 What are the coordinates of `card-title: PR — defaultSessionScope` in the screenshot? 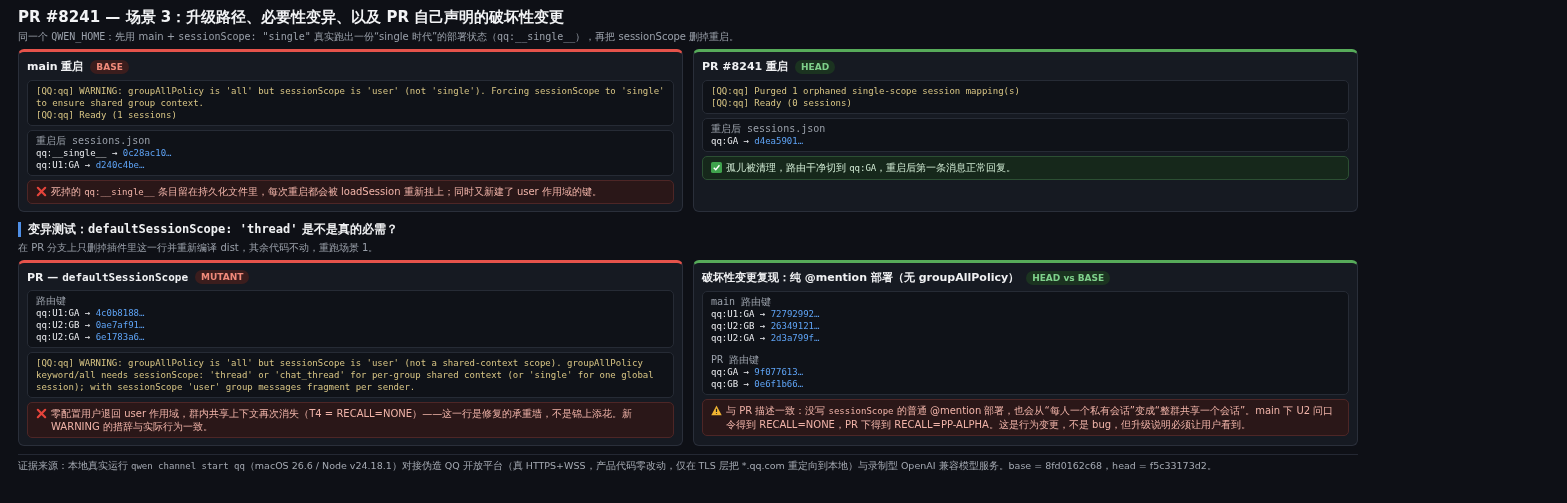 It's located at (108, 277).